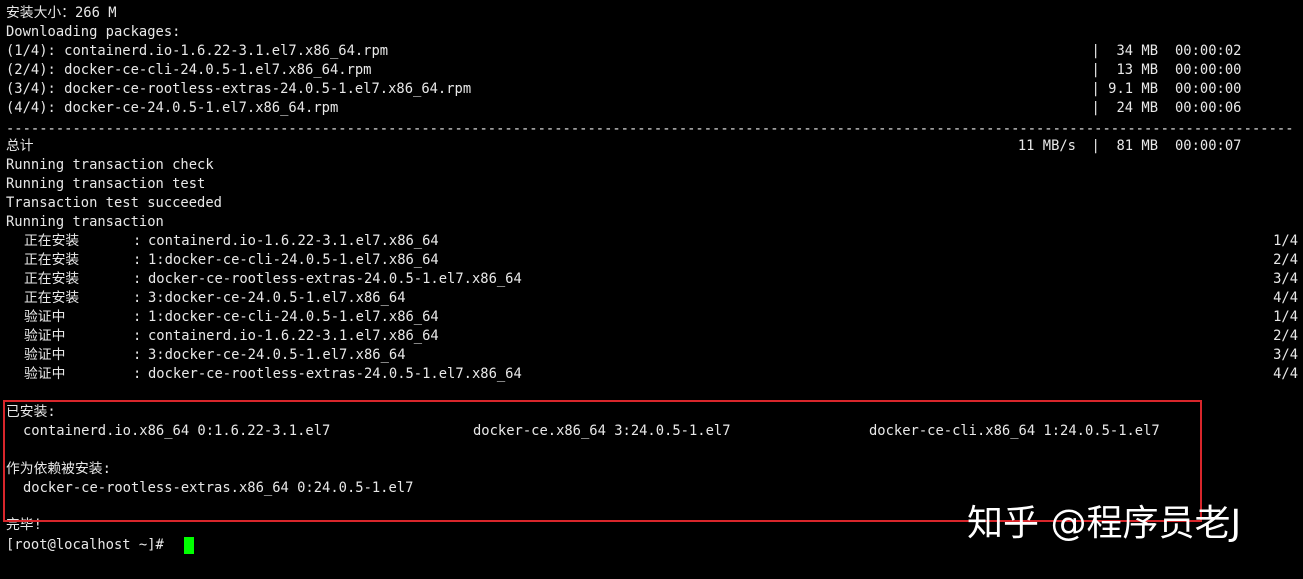  I want to click on total-size: | 81 MB, so click(1124, 146).